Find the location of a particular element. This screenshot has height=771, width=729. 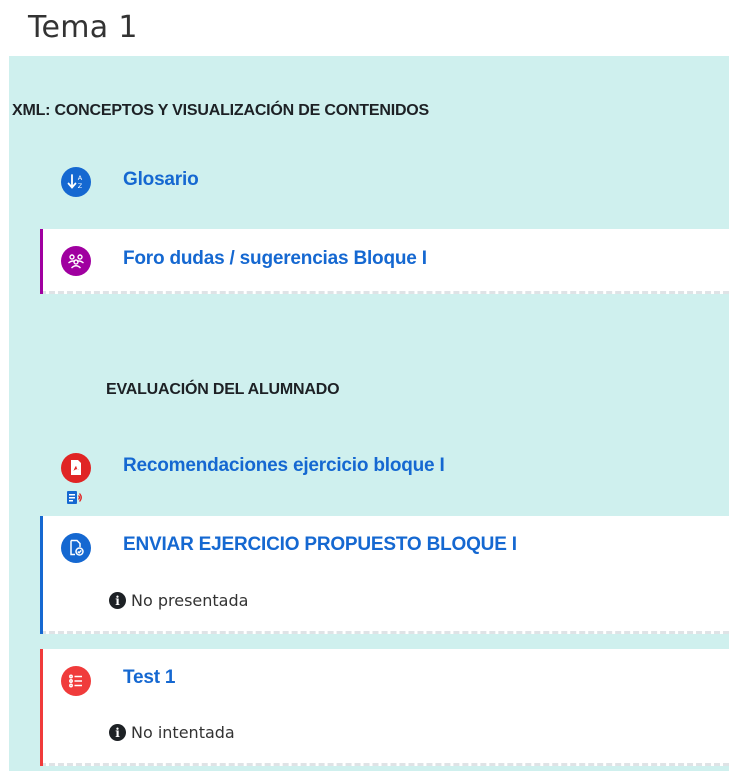

subsection-heading: EVALUACIÓN DEL ALUMNADO is located at coordinates (223, 389).